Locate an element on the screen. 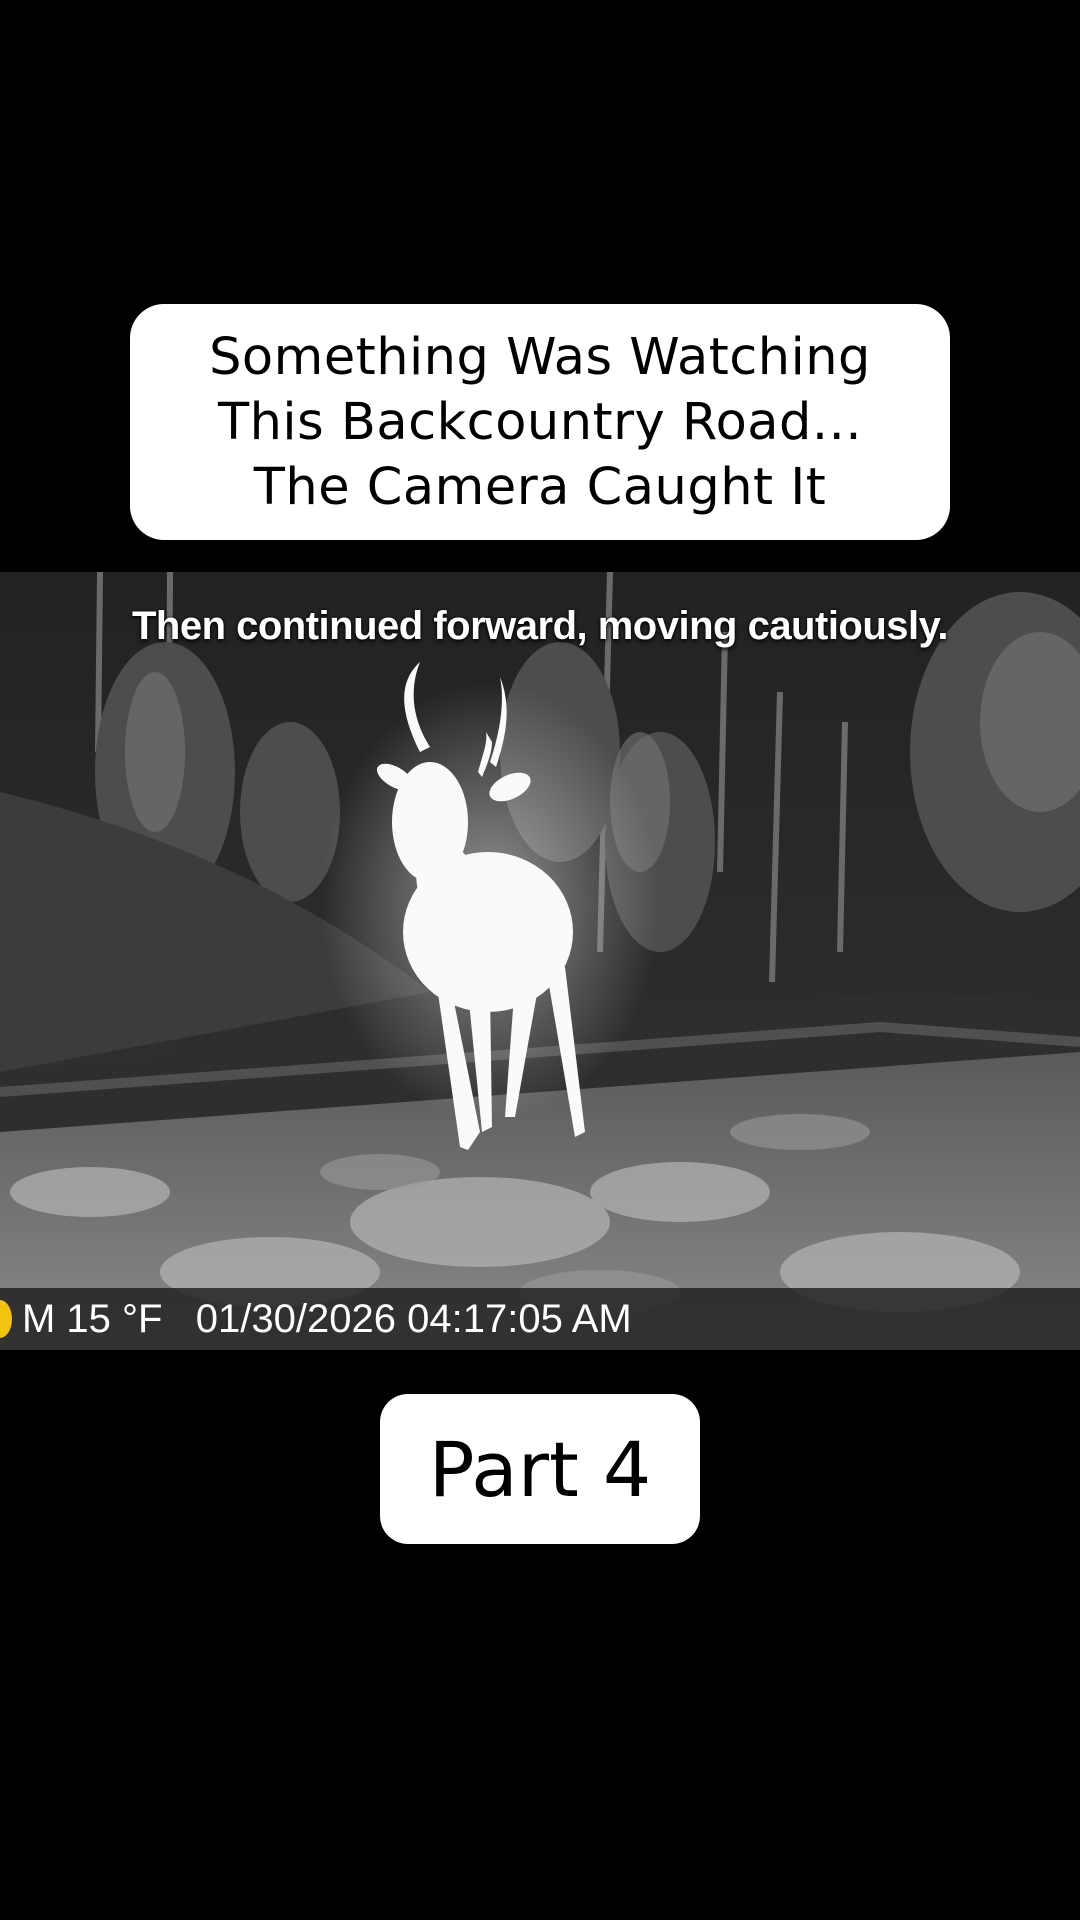 Image resolution: width=1080 pixels, height=1920 pixels. title-line-1: Something Was Watching is located at coordinates (540, 357).